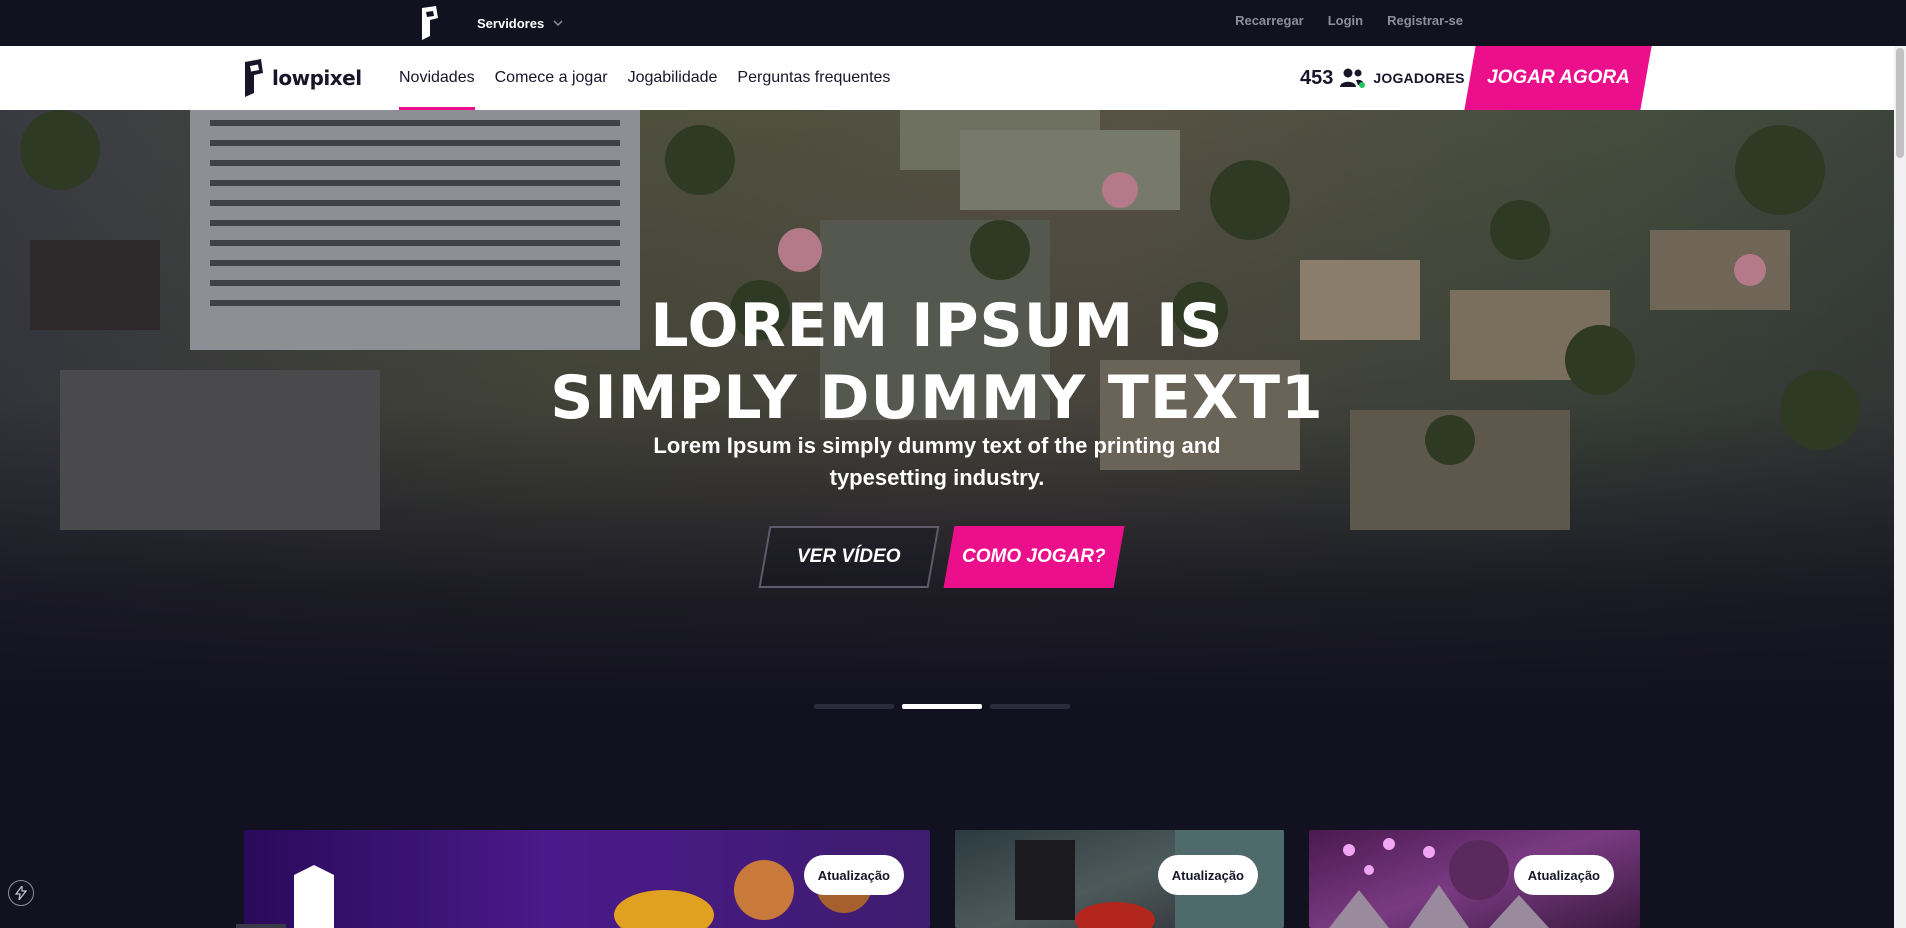 This screenshot has height=928, width=1906. I want to click on account-links: Recarregar Login Registrar-se, so click(1349, 20).